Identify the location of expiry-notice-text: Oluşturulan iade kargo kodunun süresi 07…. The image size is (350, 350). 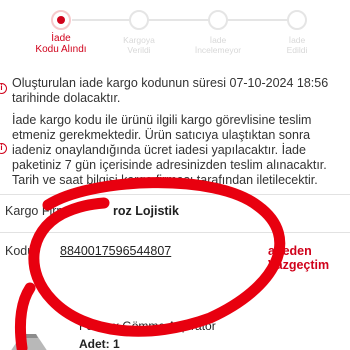
(170, 90).